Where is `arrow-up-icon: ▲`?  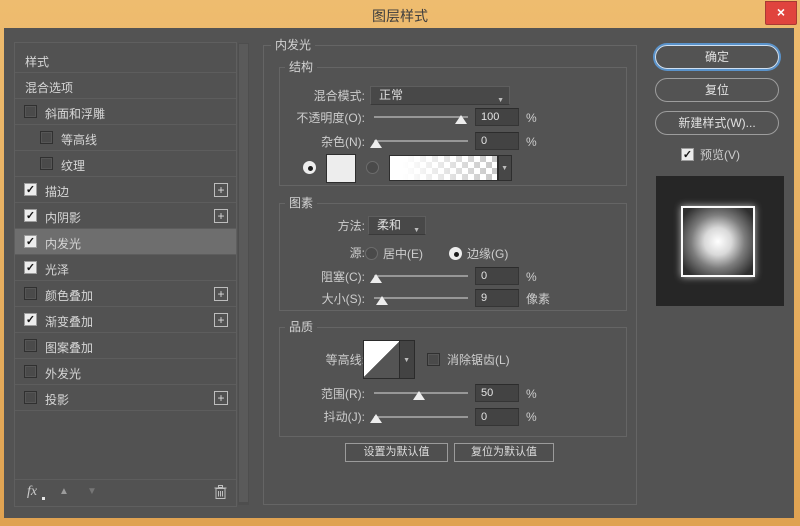
arrow-up-icon: ▲ is located at coordinates (64, 491).